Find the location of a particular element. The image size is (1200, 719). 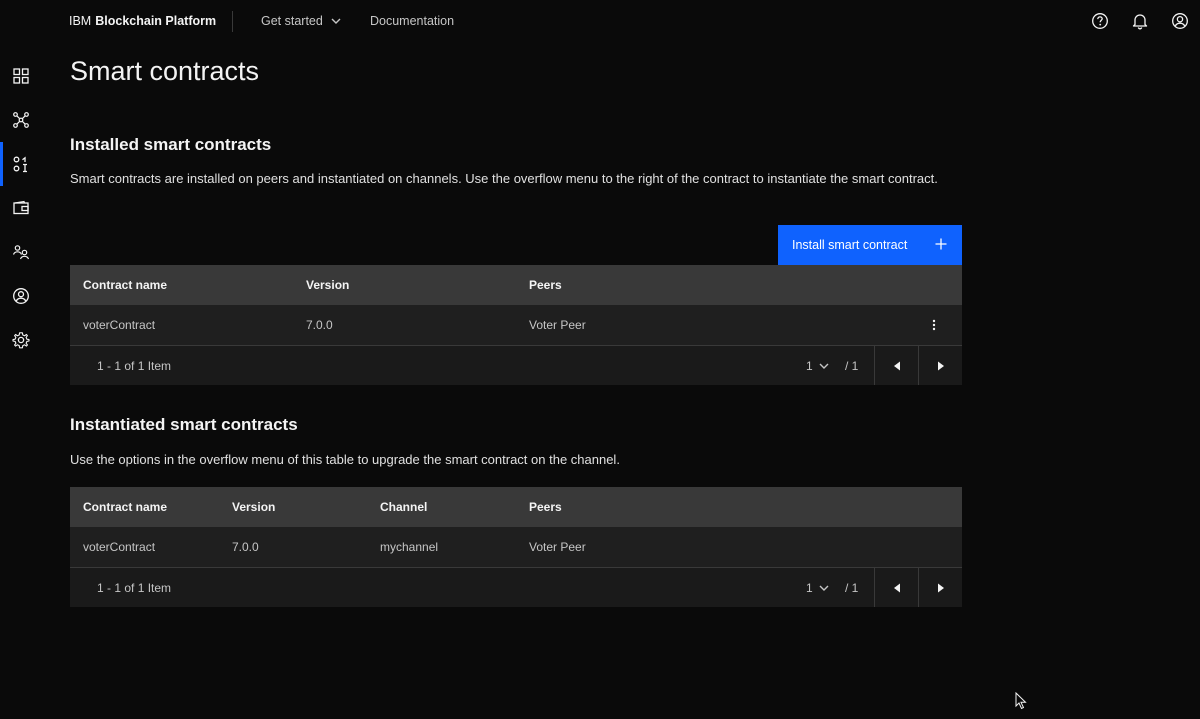

brand-prefix: IBM is located at coordinates (80, 21).